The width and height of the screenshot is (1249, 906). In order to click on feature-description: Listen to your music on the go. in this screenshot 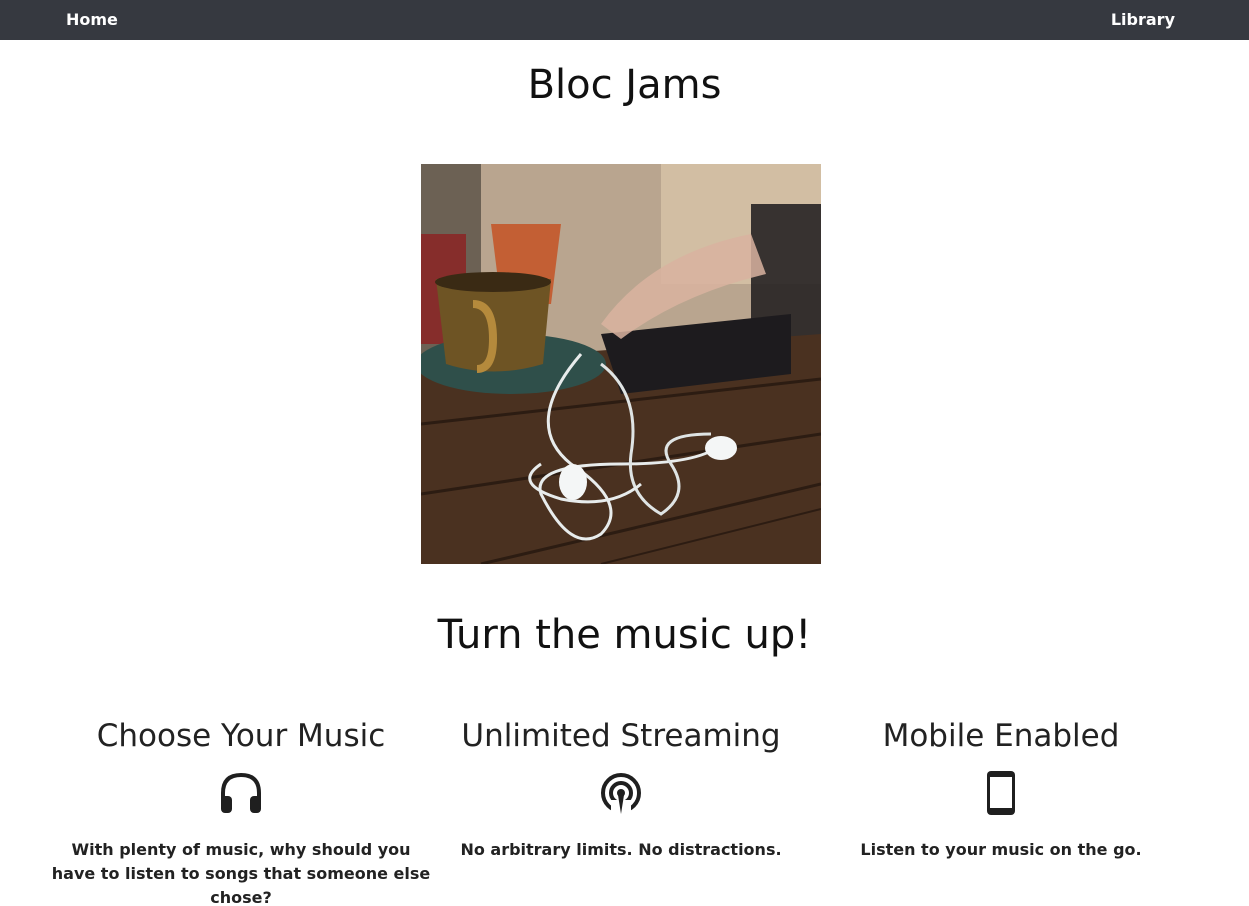, I will do `click(1001, 849)`.